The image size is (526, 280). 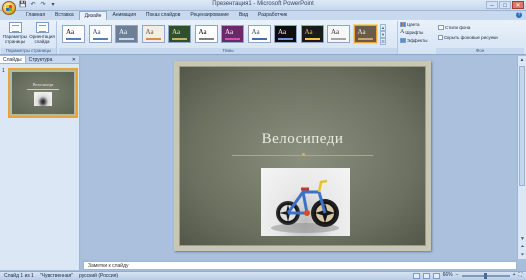 I want to click on zoom-level: 66%, so click(x=448, y=275).